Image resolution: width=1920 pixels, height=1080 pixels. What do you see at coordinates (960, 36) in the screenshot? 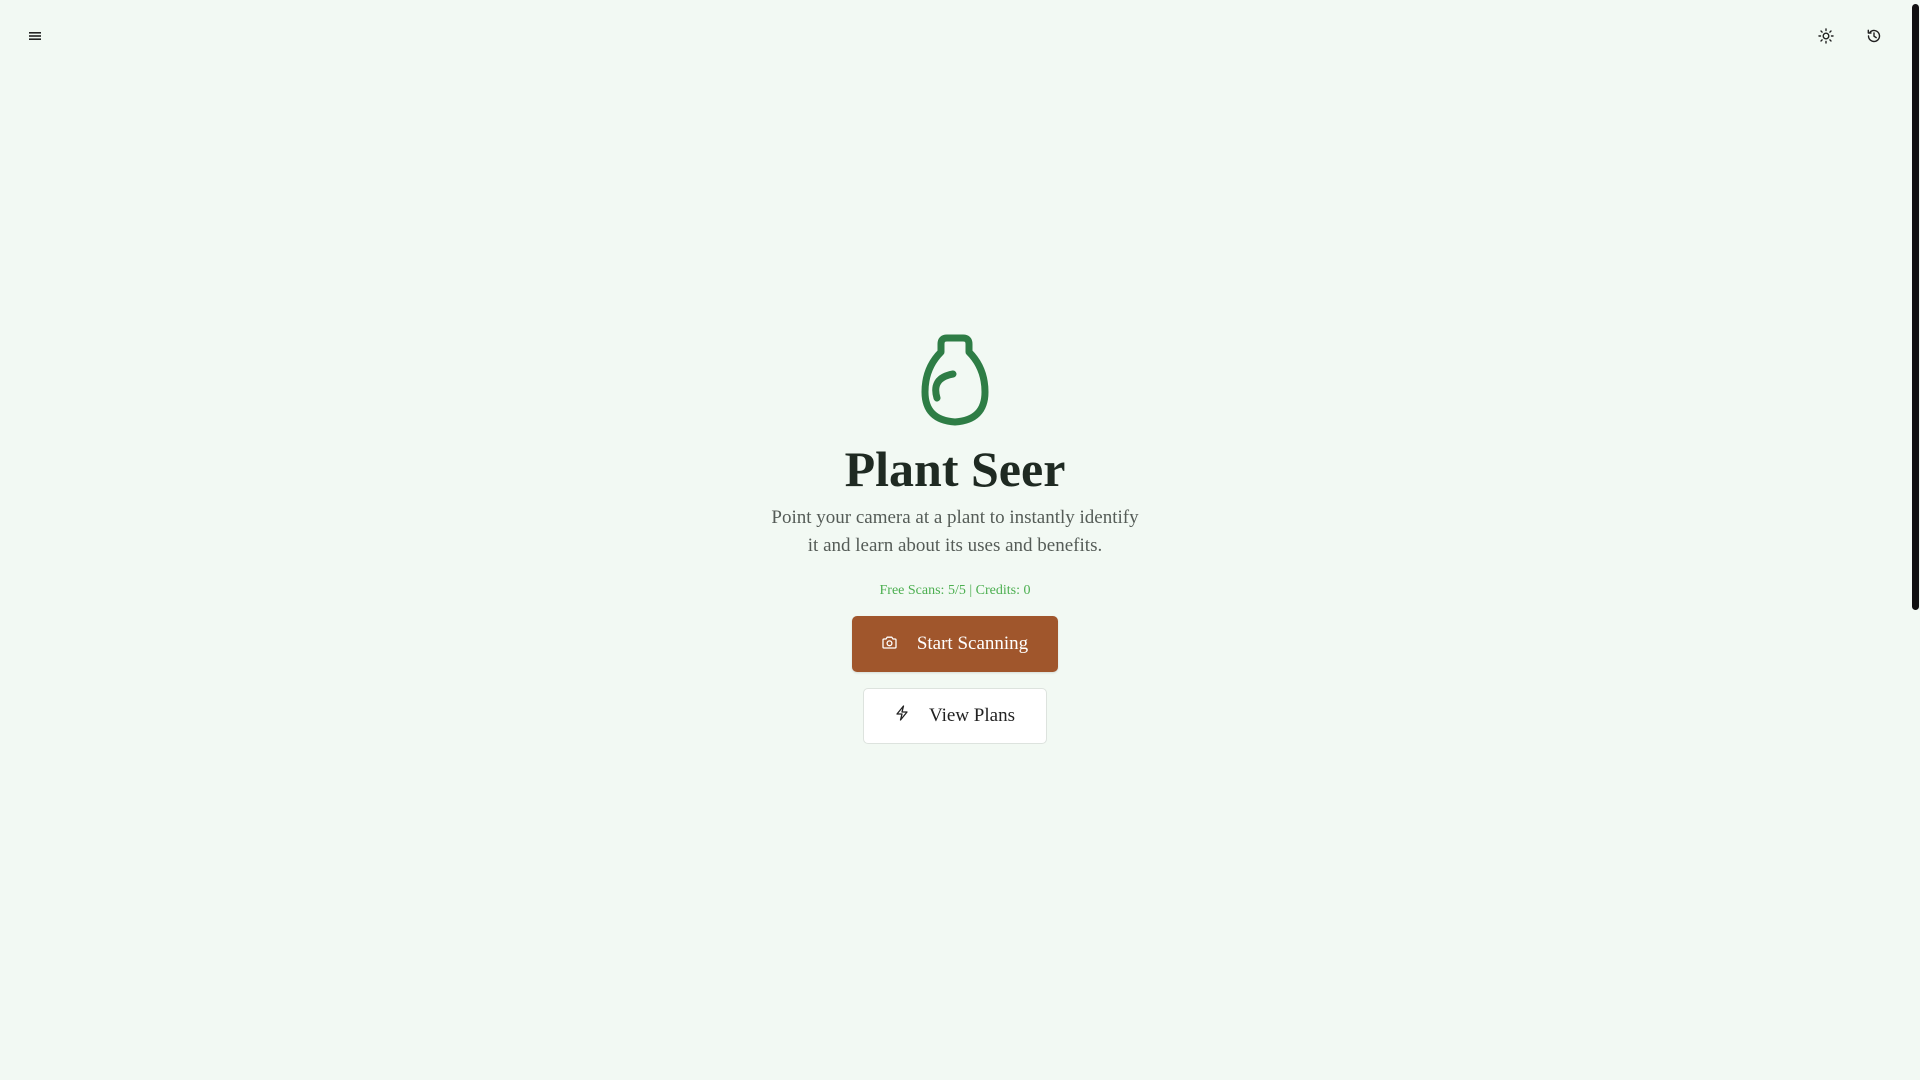
I see `top-bar` at bounding box center [960, 36].